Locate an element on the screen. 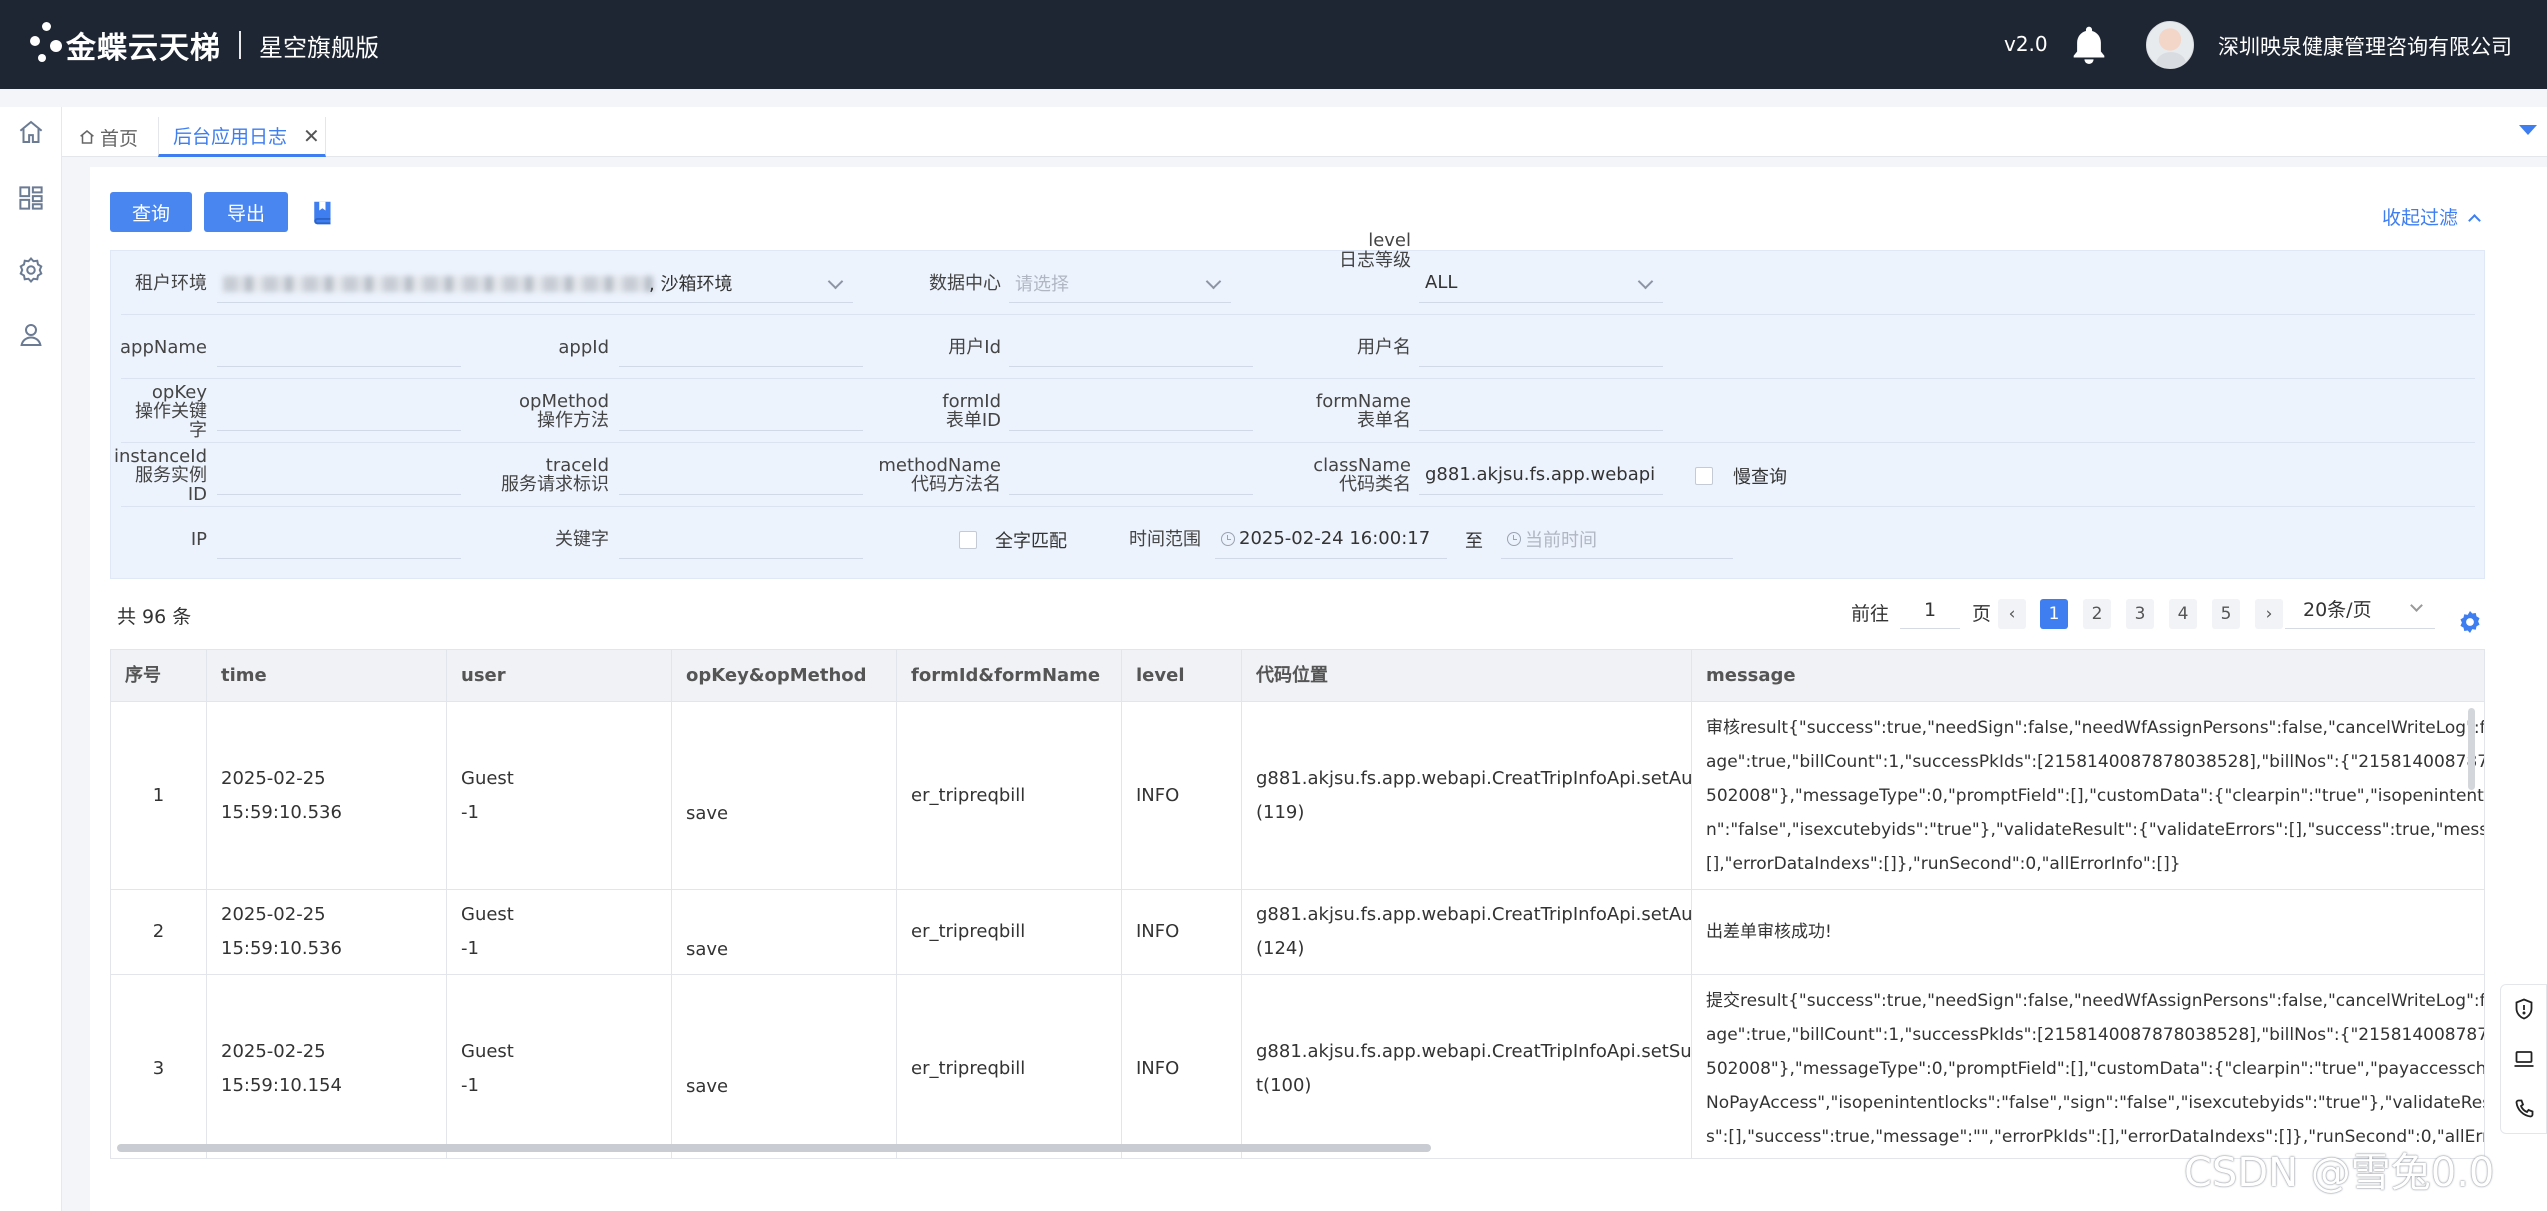 This screenshot has height=1211, width=2547. chevron-down-icon is located at coordinates (1645, 281).